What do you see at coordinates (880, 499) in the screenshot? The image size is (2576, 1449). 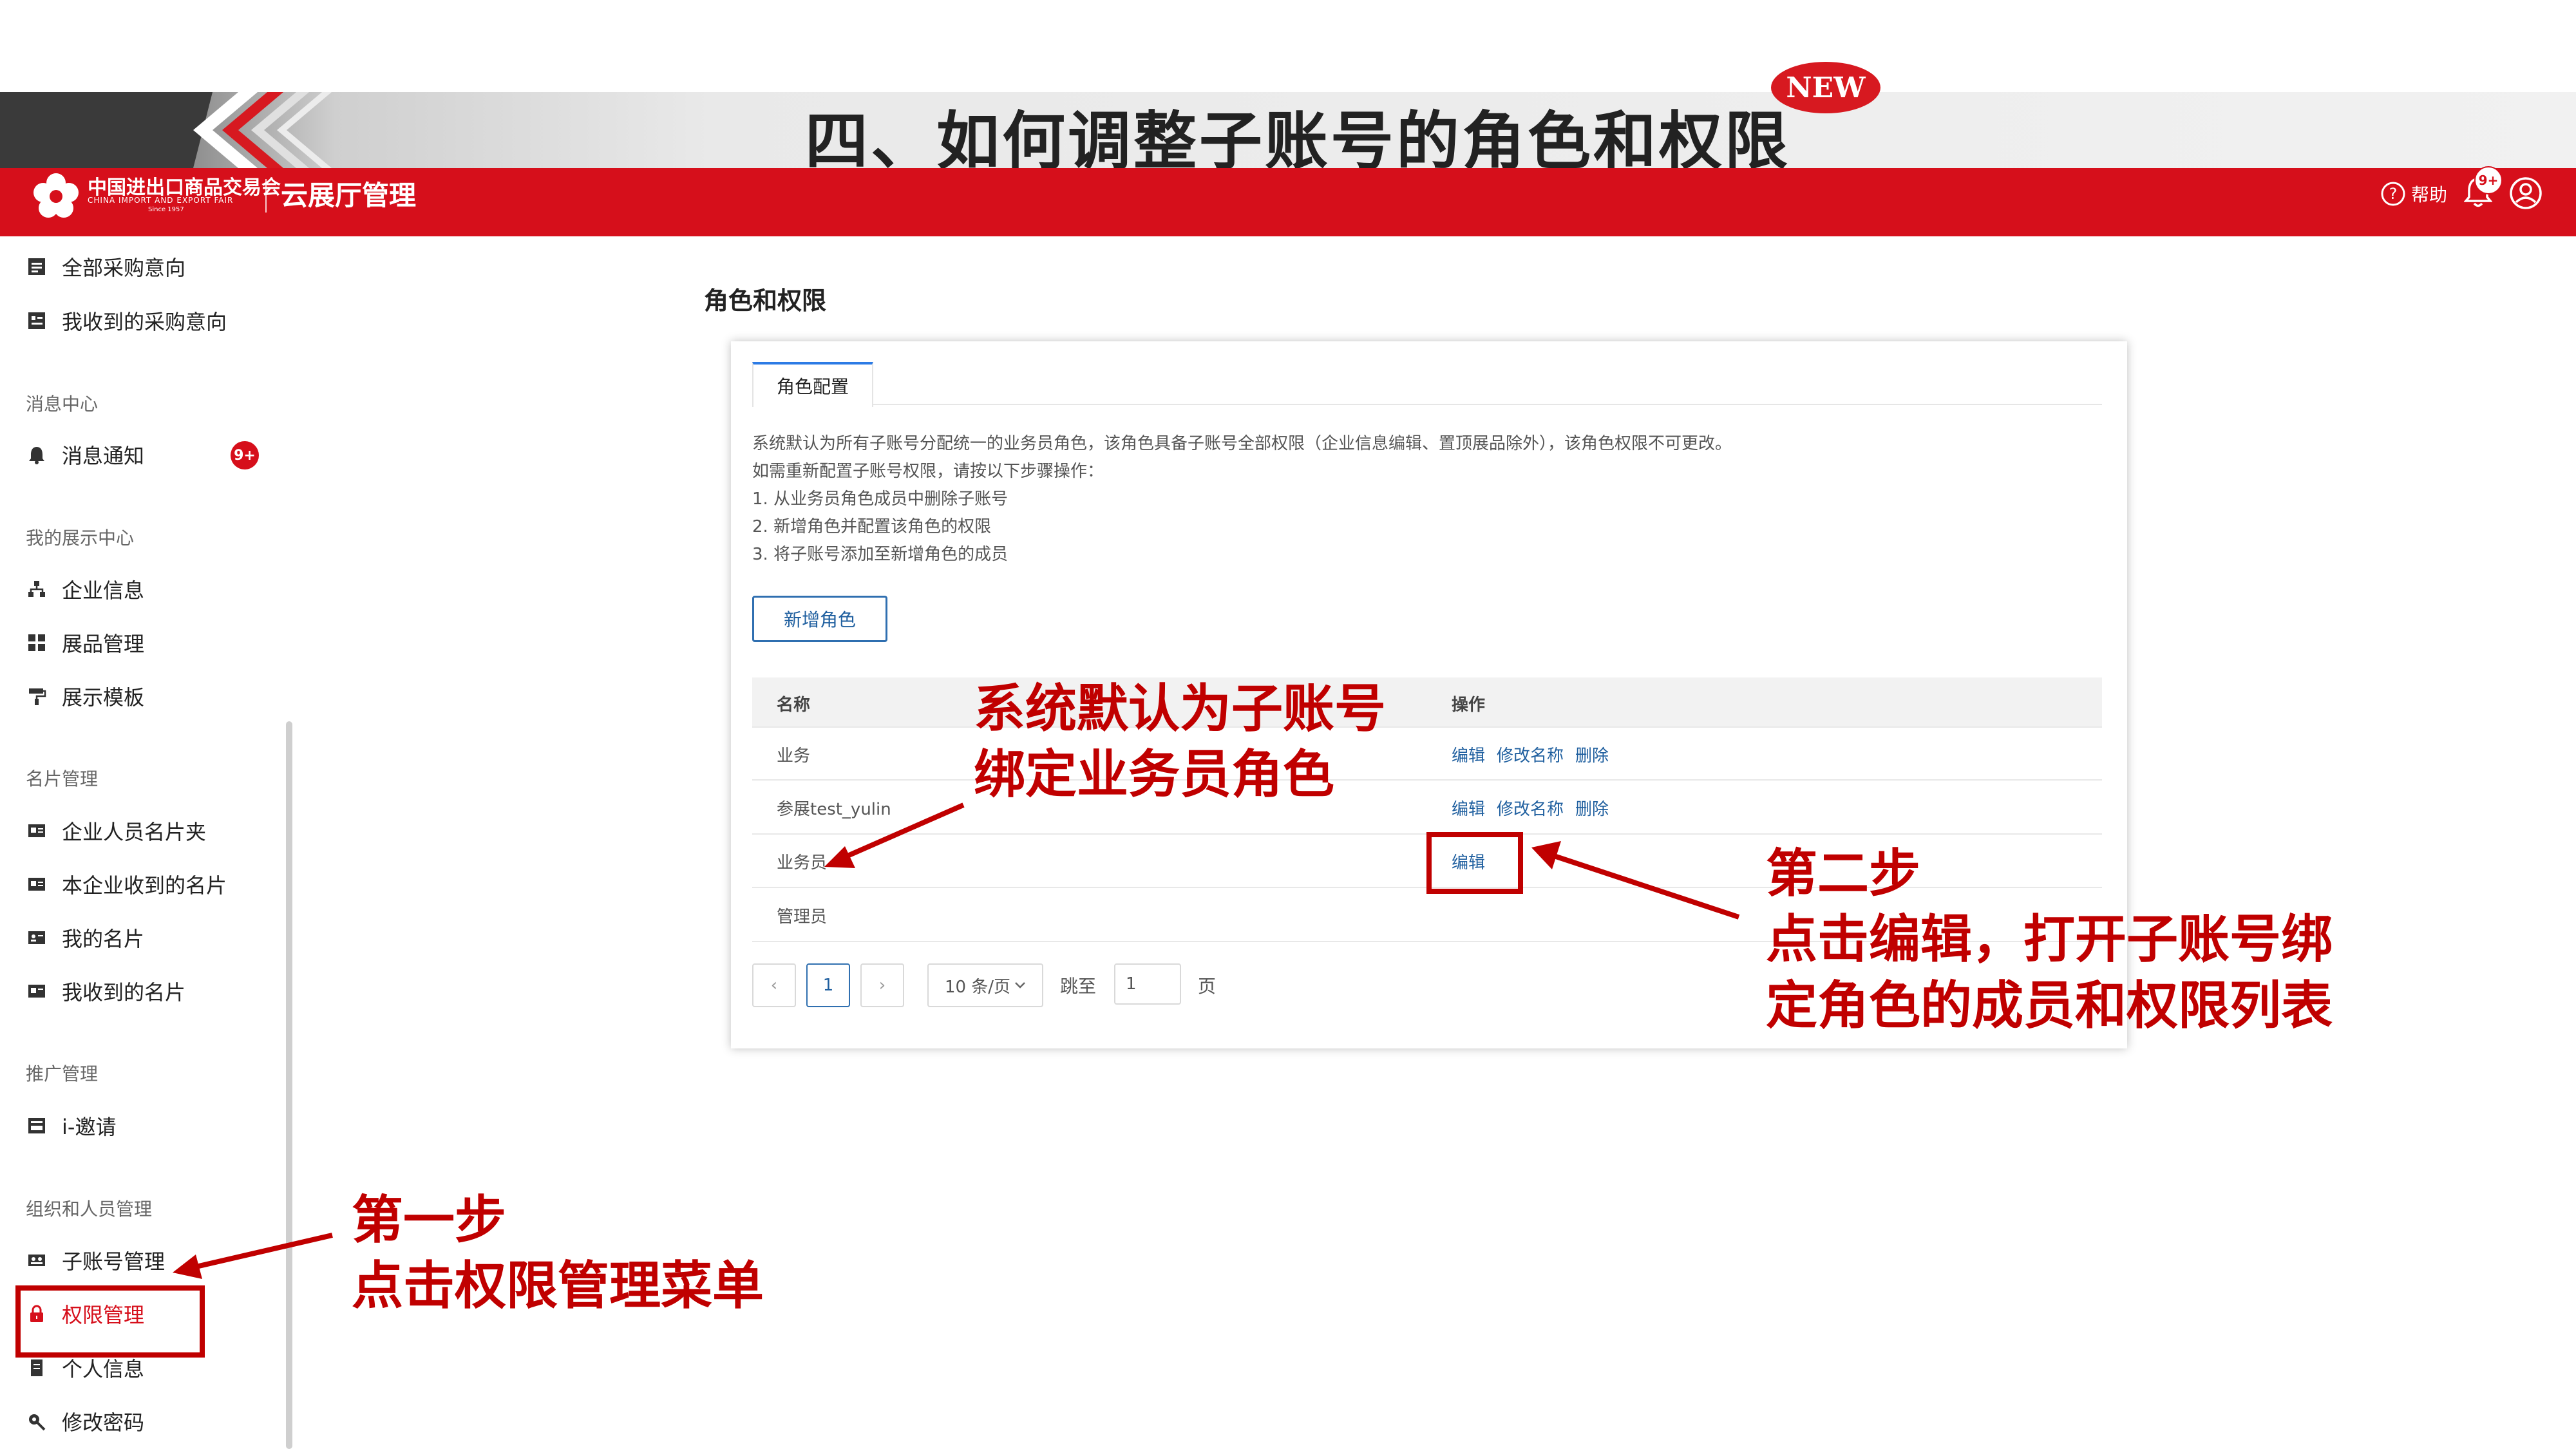 I see `description-line: 1. 从业务员角色成员中删除子账号` at bounding box center [880, 499].